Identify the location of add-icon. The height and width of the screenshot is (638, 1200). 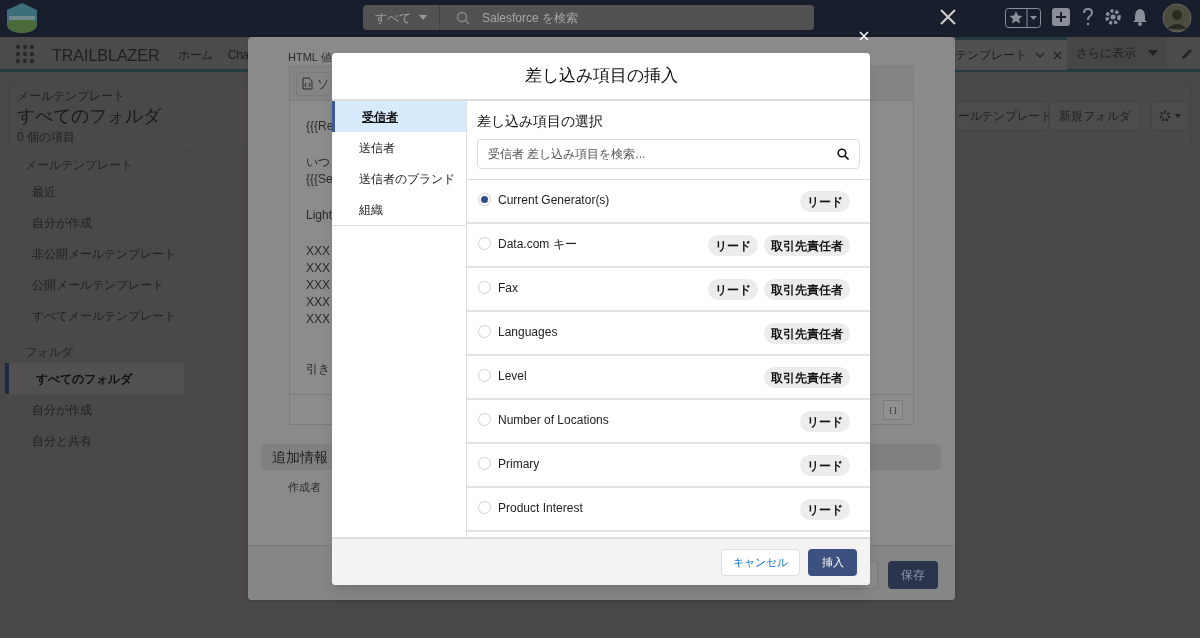
(1061, 17).